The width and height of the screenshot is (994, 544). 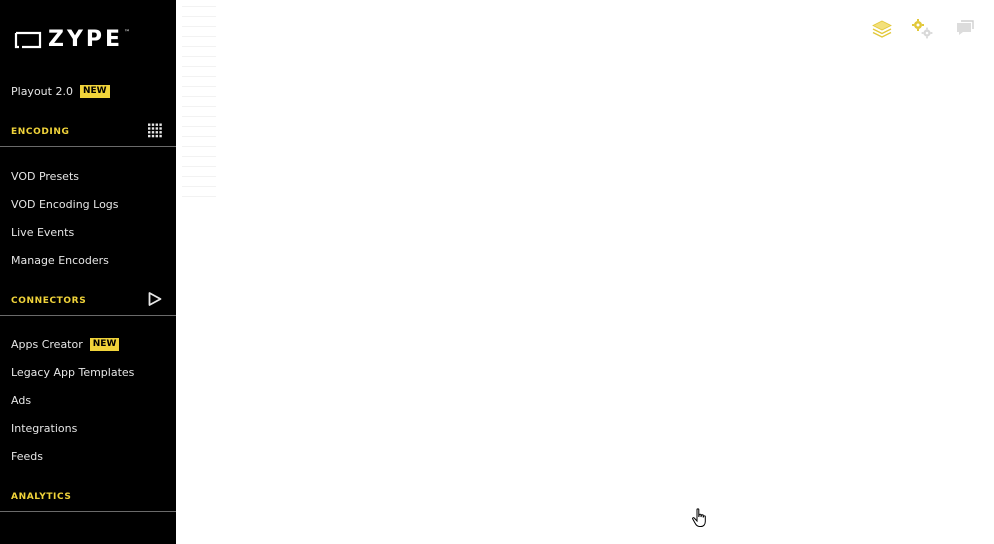 I want to click on logo-mark-icon, so click(x=28, y=40).